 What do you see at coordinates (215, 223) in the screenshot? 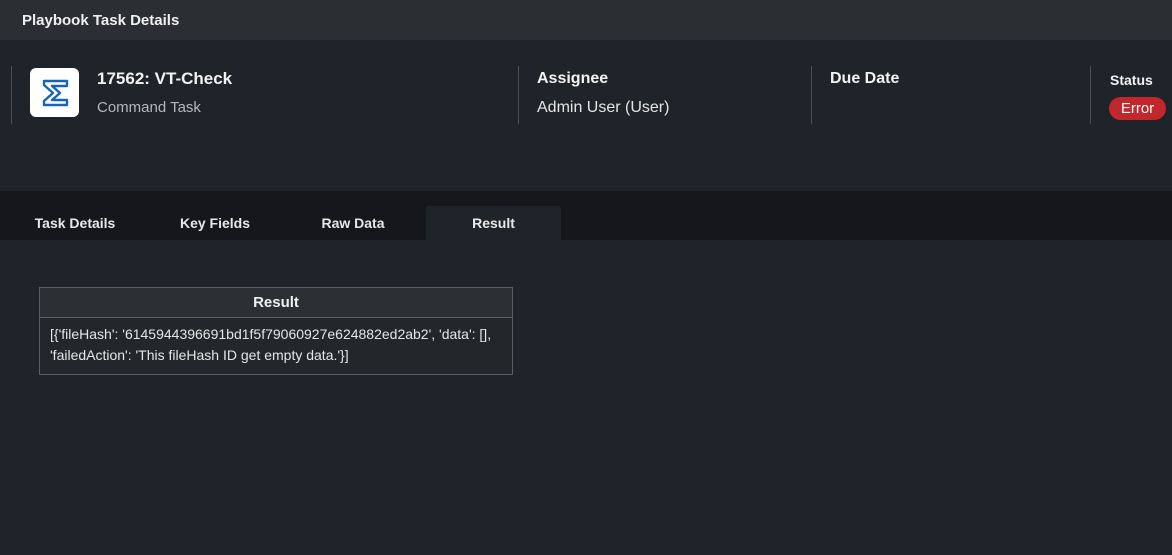
I see `tab-key-fields: Key Fields` at bounding box center [215, 223].